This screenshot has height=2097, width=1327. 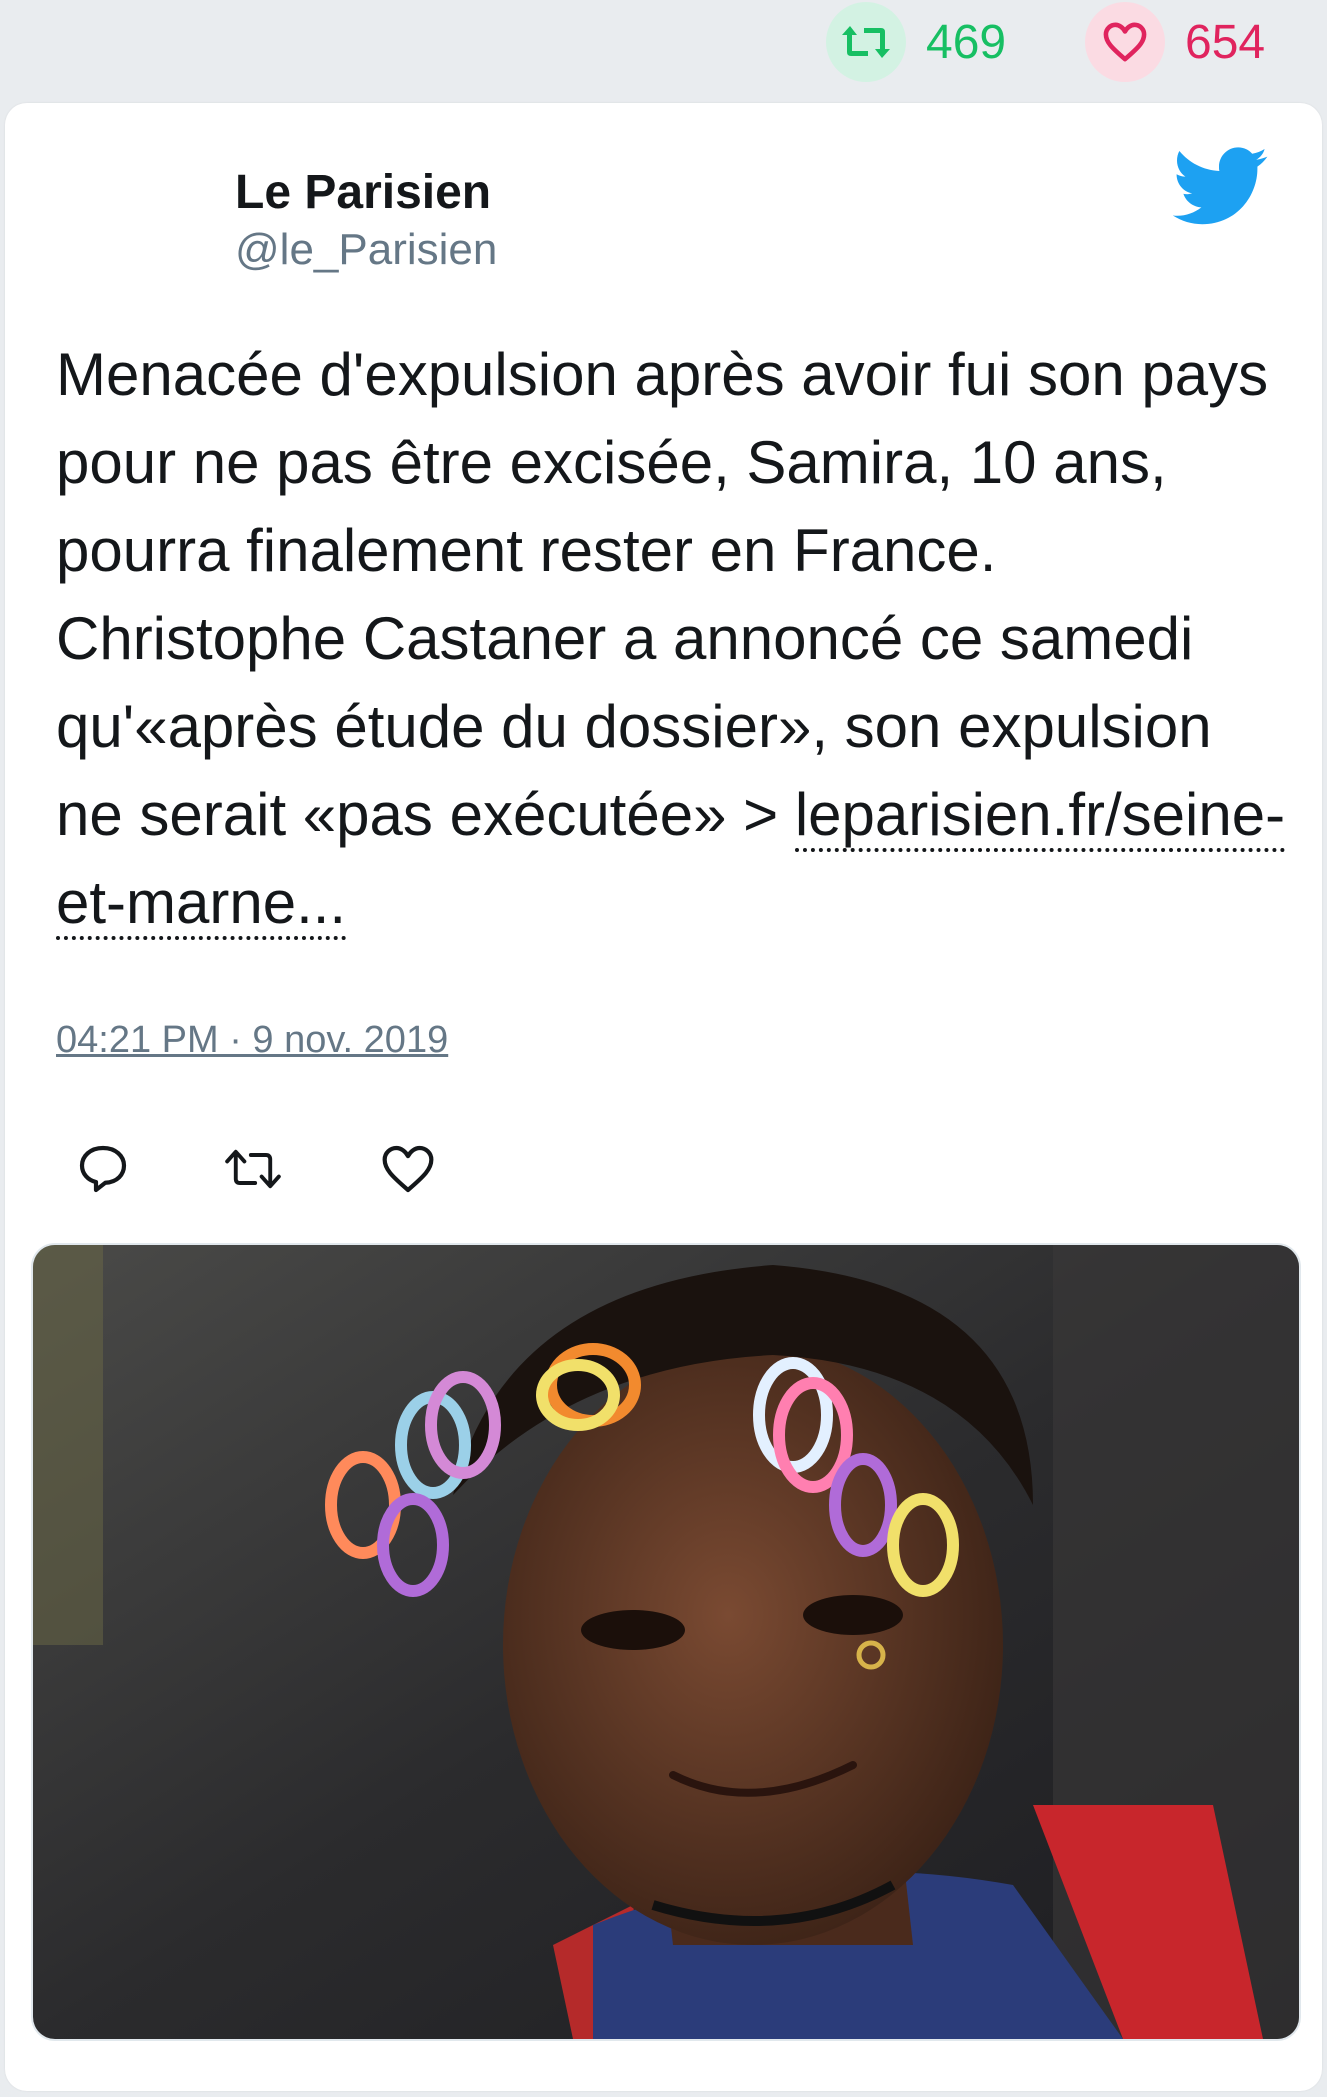 What do you see at coordinates (1175, 42) in the screenshot?
I see `like-count-stat: 654` at bounding box center [1175, 42].